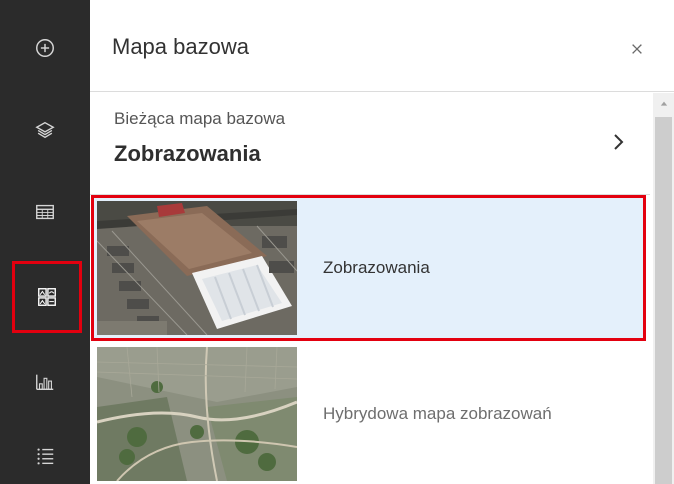 This screenshot has width=674, height=484. I want to click on basemap-gallery-icon, so click(47, 297).